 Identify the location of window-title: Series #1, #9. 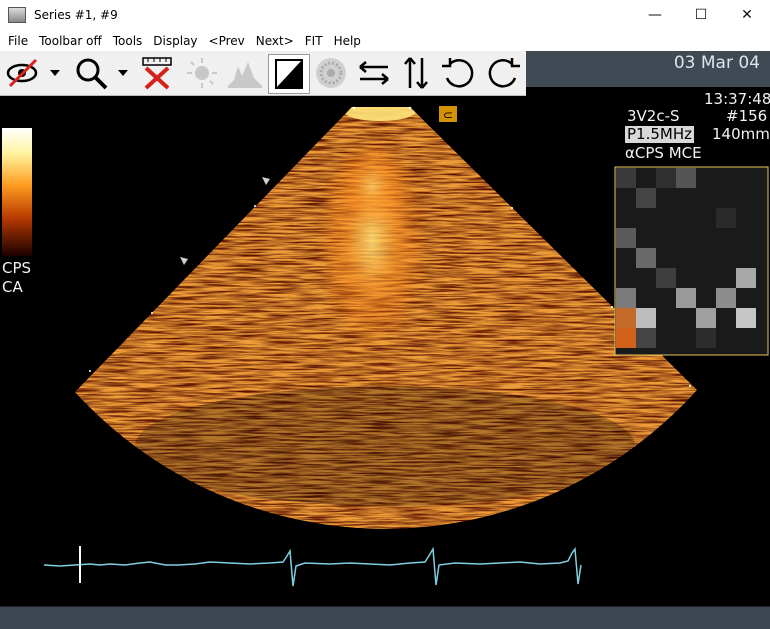
(76, 15).